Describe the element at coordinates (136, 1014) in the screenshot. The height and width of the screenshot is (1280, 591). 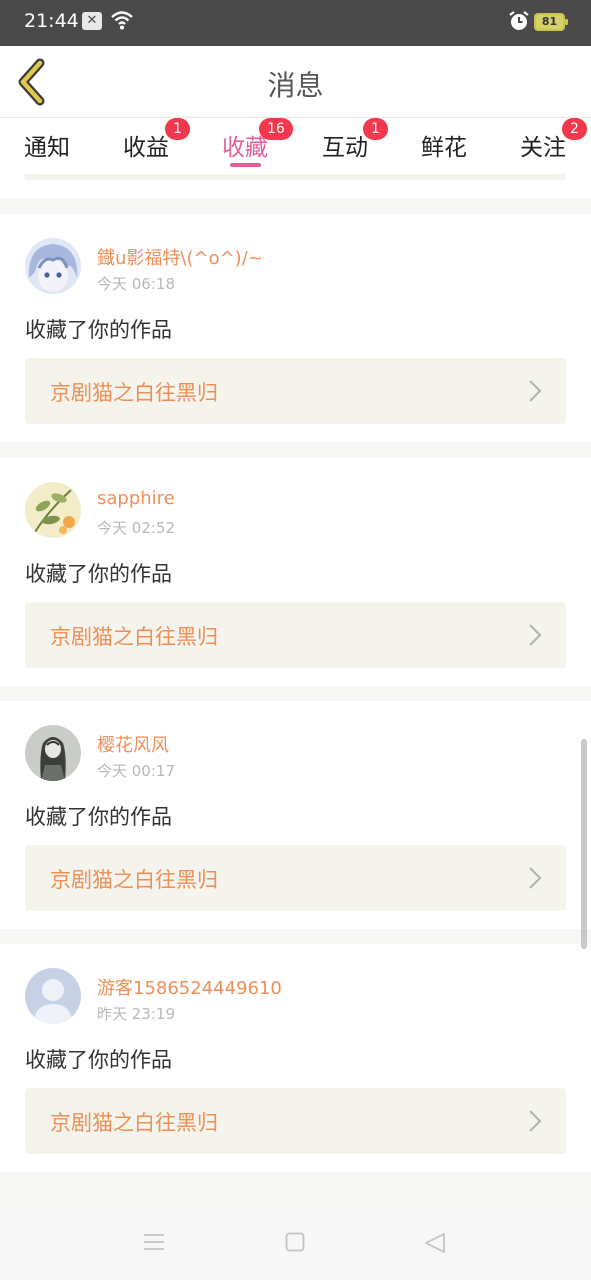
I see `timestamp: 昨天 23:19` at that location.